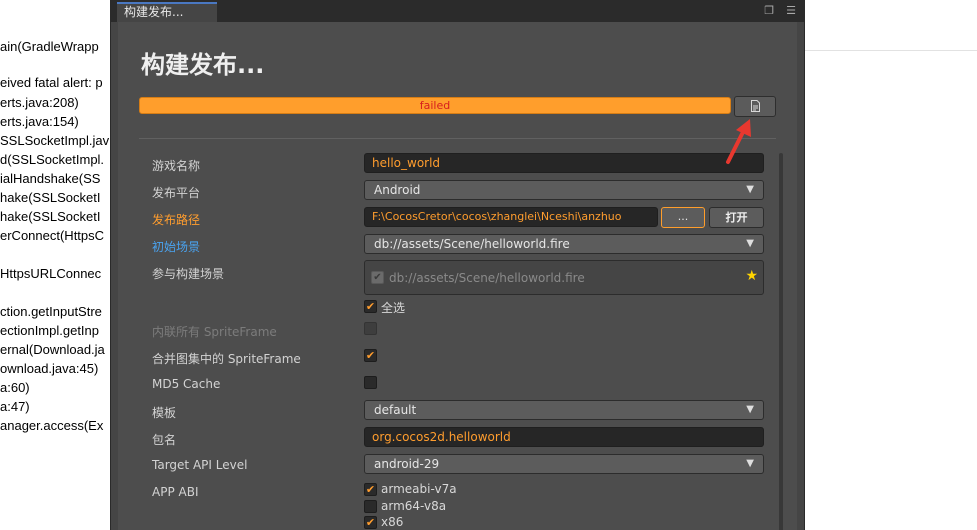 The image size is (977, 530). Describe the element at coordinates (370, 355) in the screenshot. I see `merge-spriteframe-checkbox: ✔` at that location.